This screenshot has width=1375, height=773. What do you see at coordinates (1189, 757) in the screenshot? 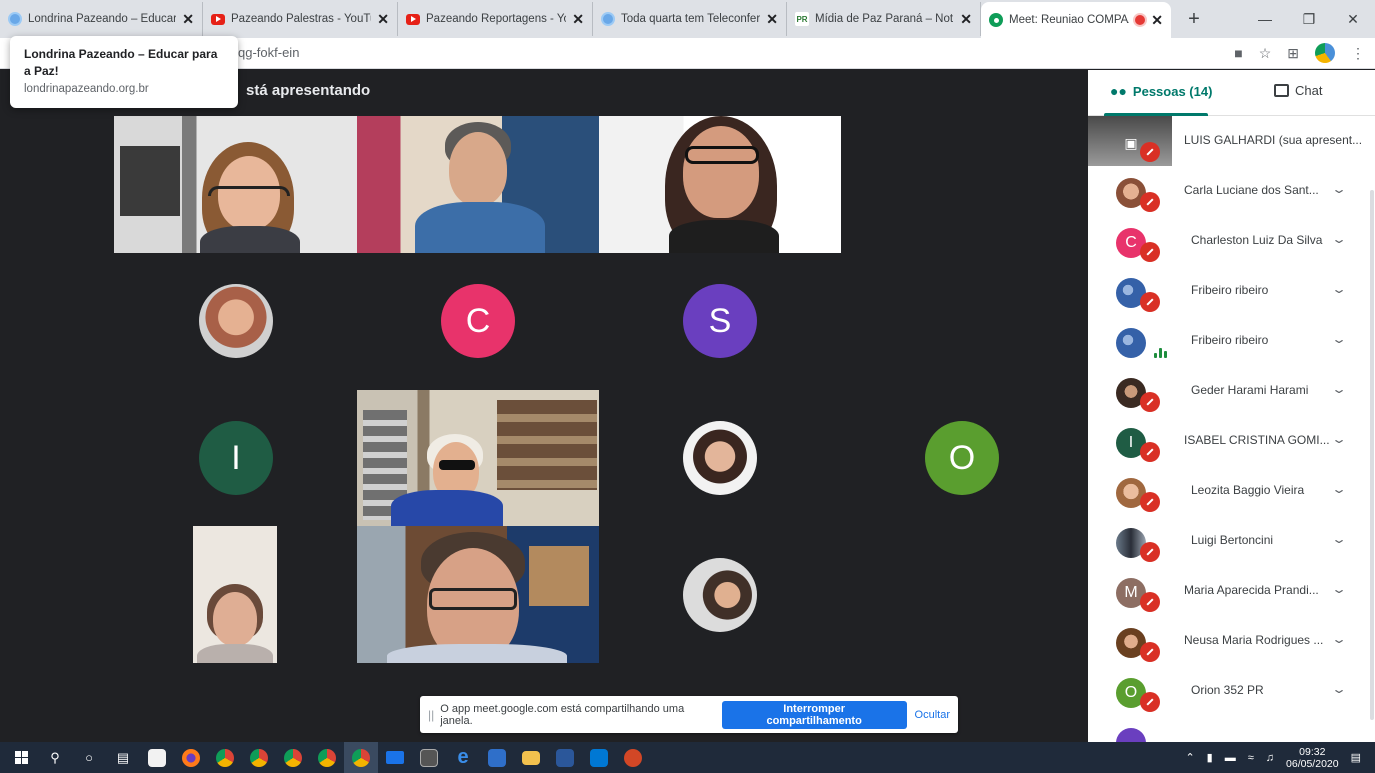
I see `chevron-up-icon: ⌃` at bounding box center [1189, 757].